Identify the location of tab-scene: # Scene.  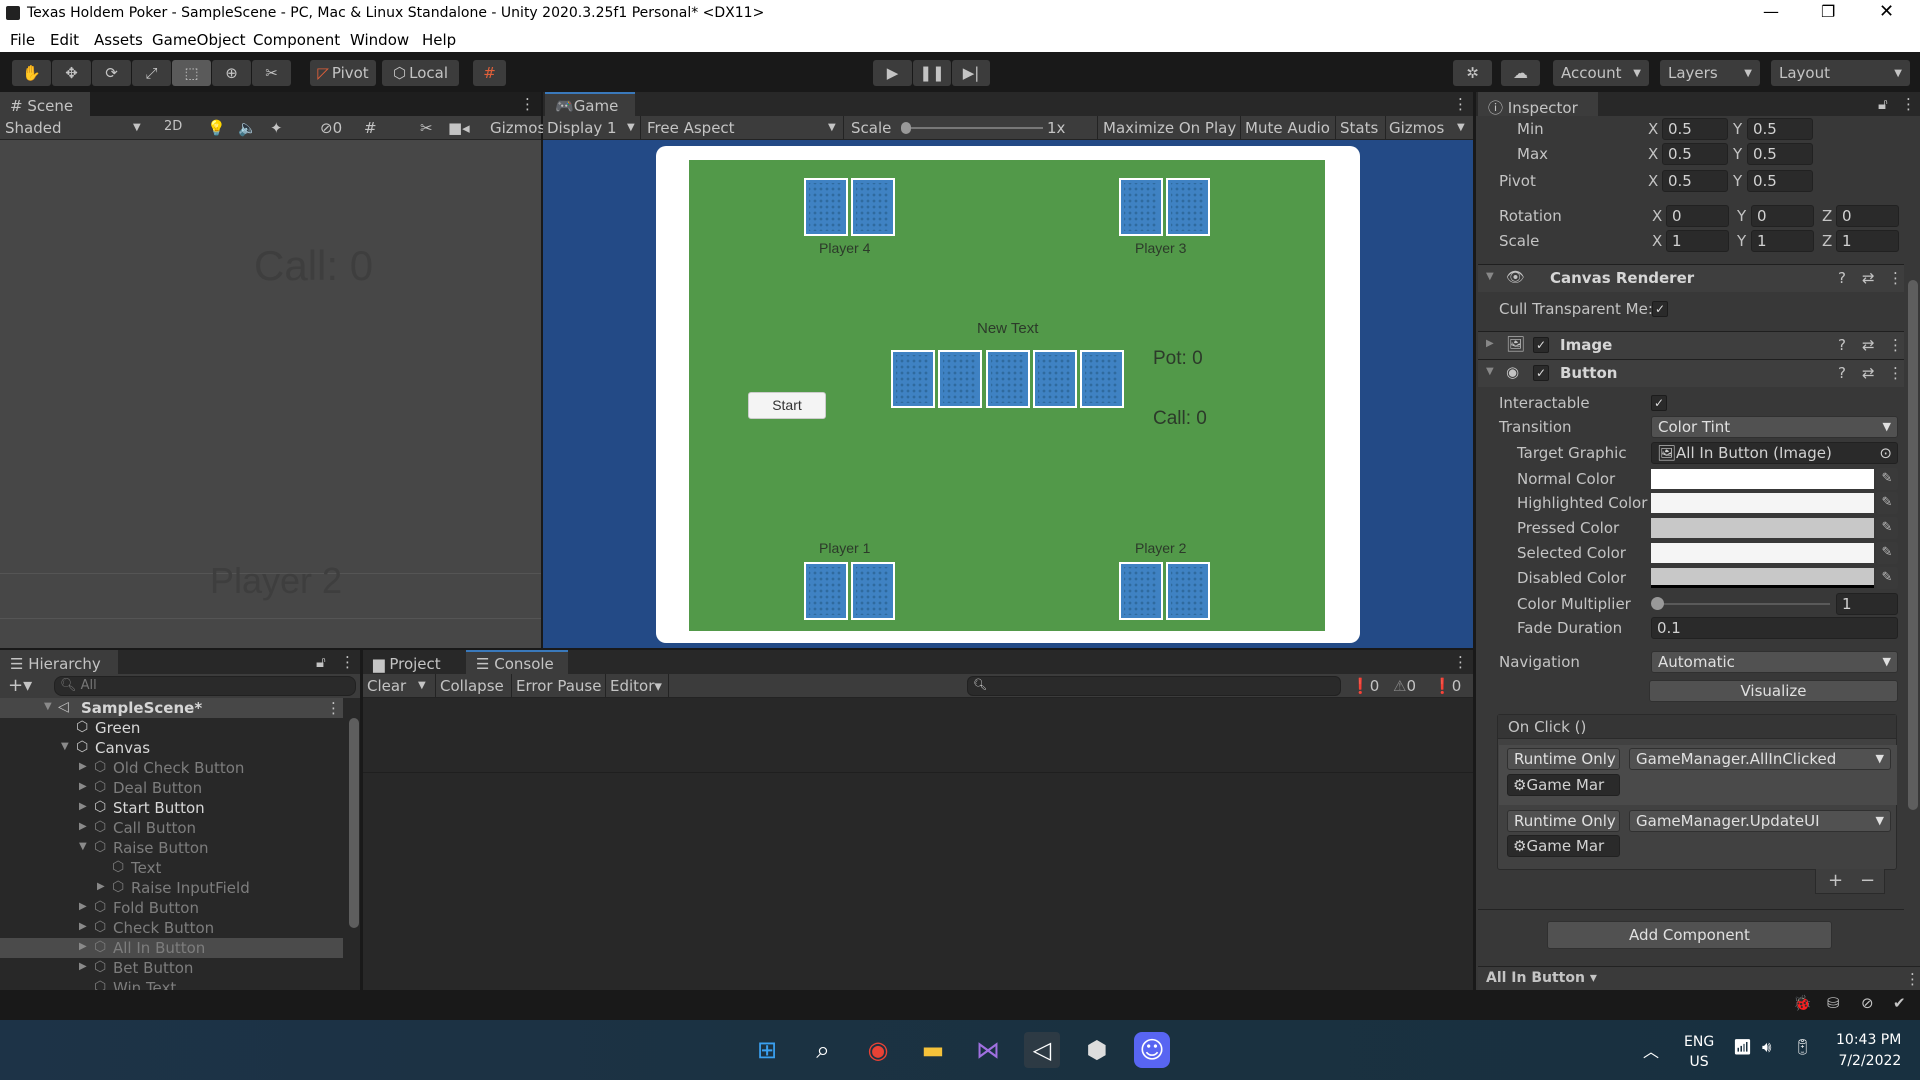
(45, 104).